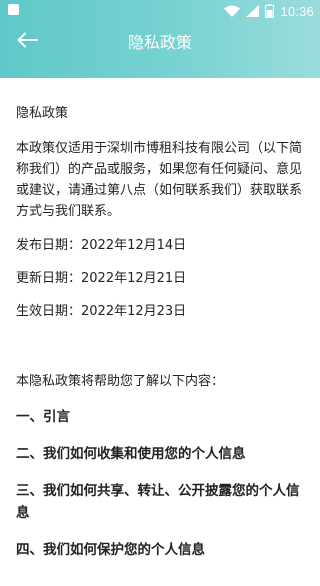 The width and height of the screenshot is (320, 586). I want to click on status-icons: 10:36, so click(269, 11).